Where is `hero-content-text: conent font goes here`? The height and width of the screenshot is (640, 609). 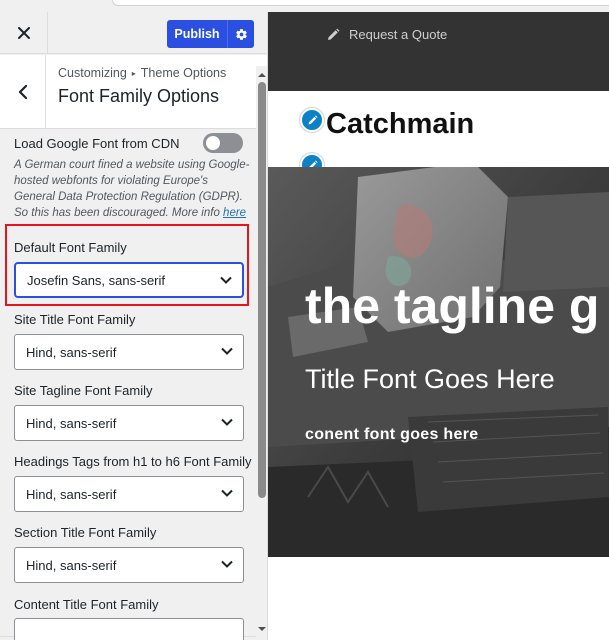
hero-content-text: conent font goes here is located at coordinates (392, 434).